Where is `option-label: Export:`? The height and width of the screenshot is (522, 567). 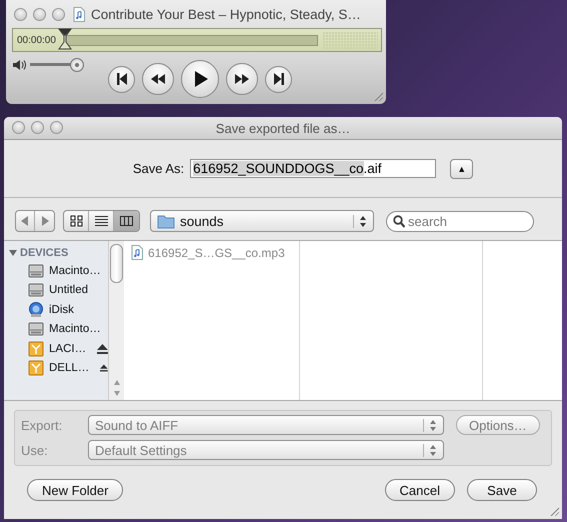
option-label: Export: is located at coordinates (42, 425).